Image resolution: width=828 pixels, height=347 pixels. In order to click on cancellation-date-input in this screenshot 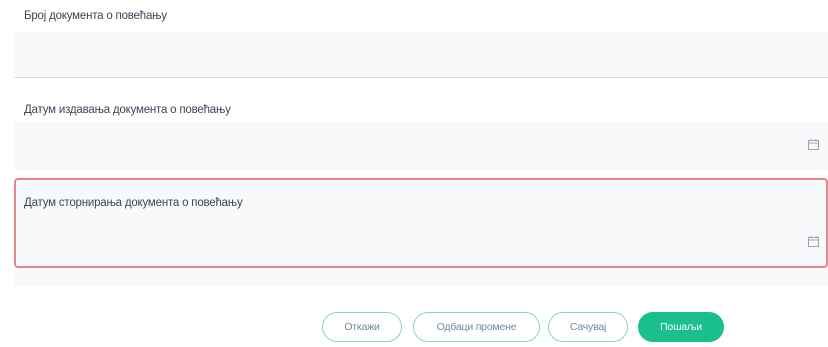, I will do `click(421, 243)`.